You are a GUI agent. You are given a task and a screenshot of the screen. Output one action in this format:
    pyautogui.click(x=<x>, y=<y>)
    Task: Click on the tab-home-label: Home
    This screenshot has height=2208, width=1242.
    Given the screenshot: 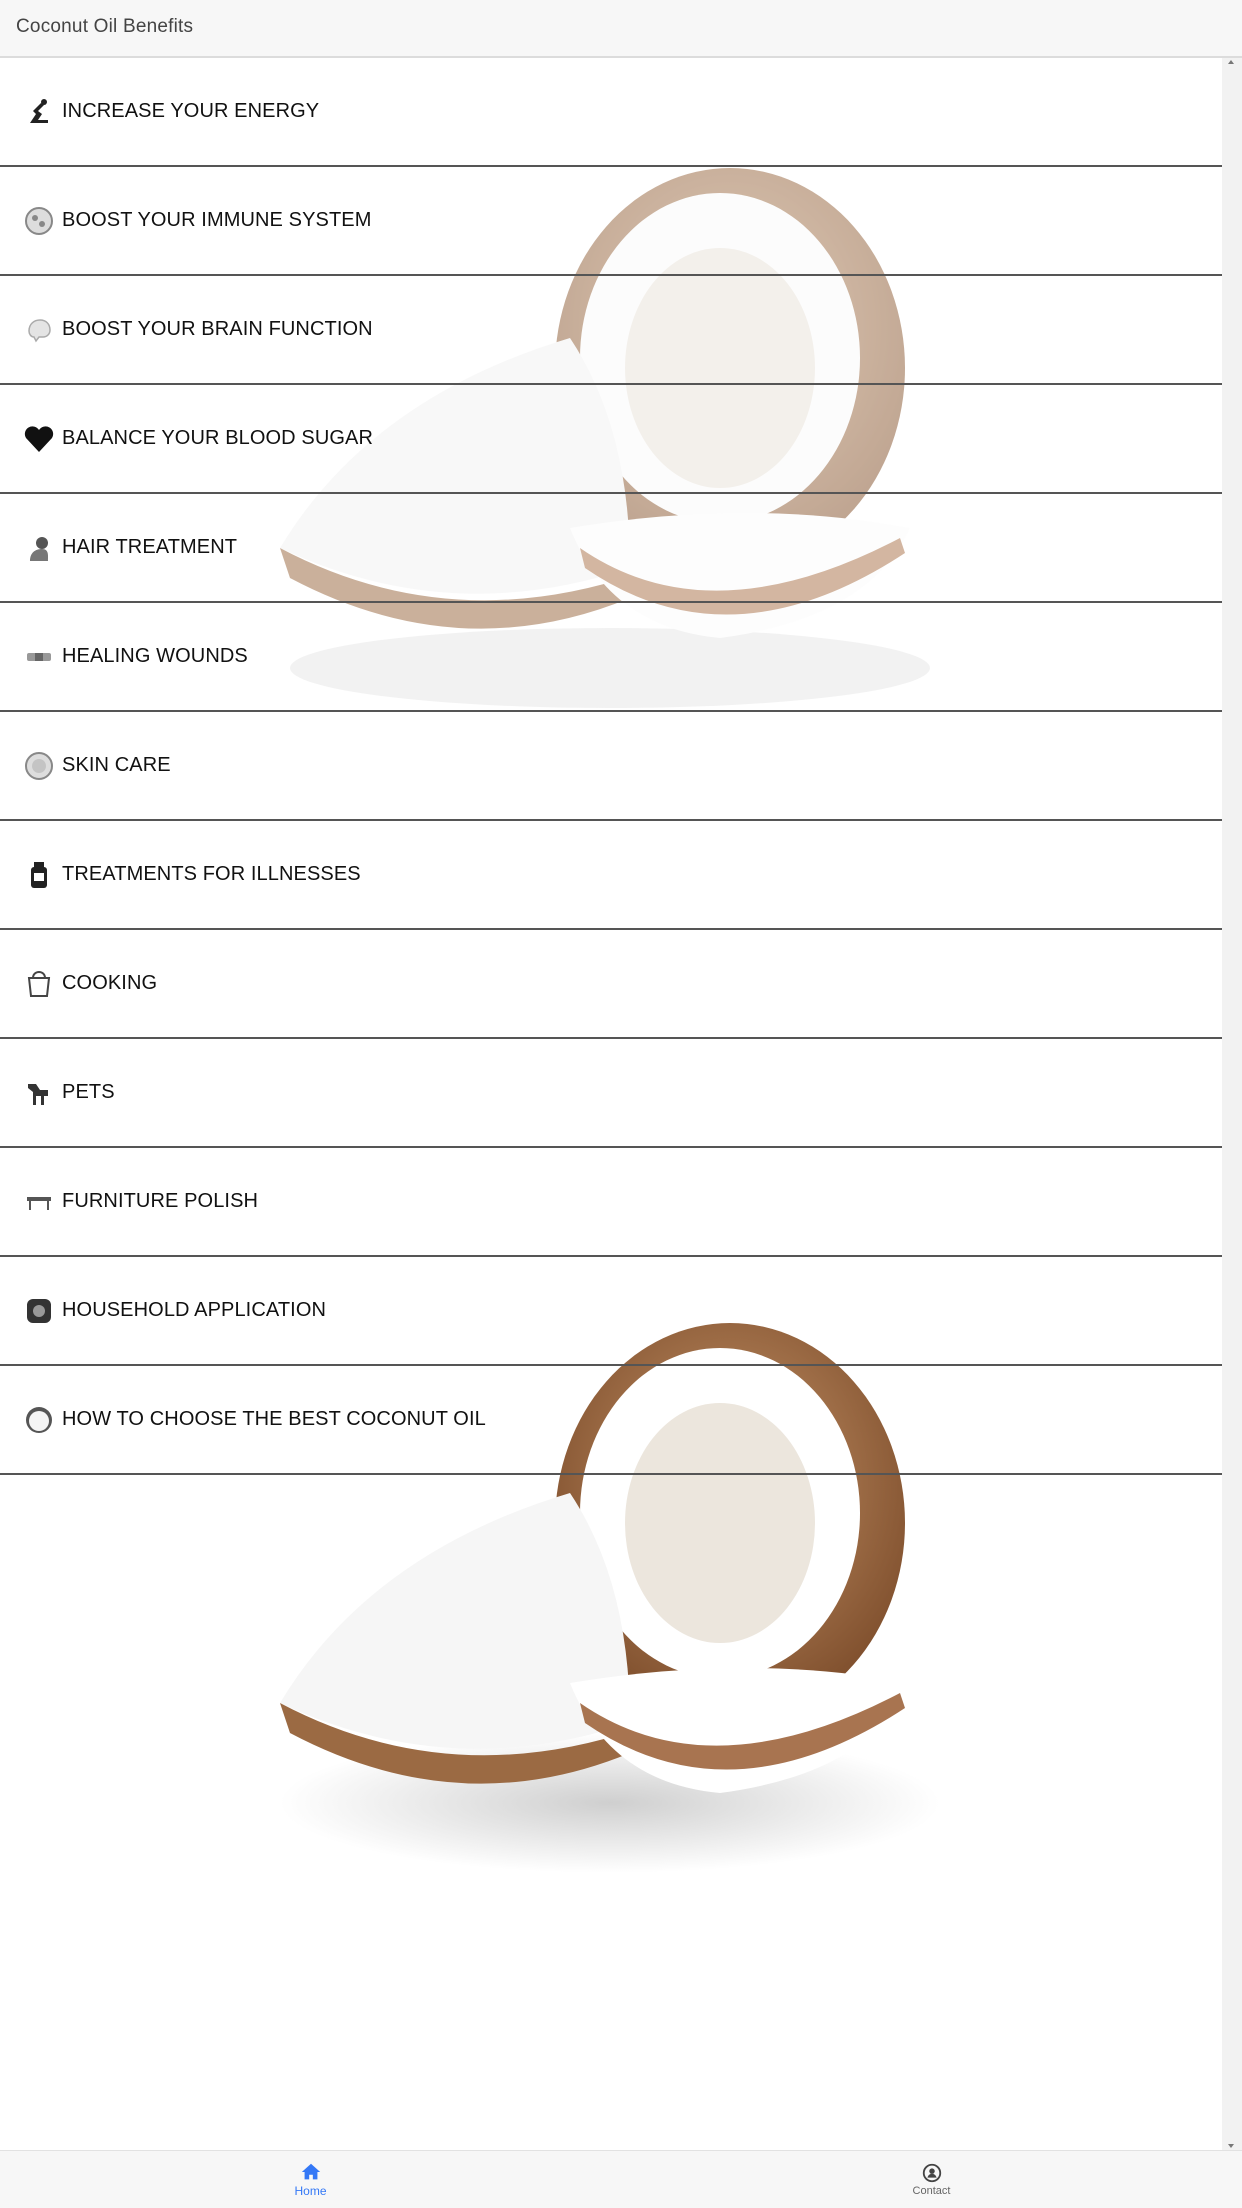 What is the action you would take?
    pyautogui.click(x=310, y=2191)
    